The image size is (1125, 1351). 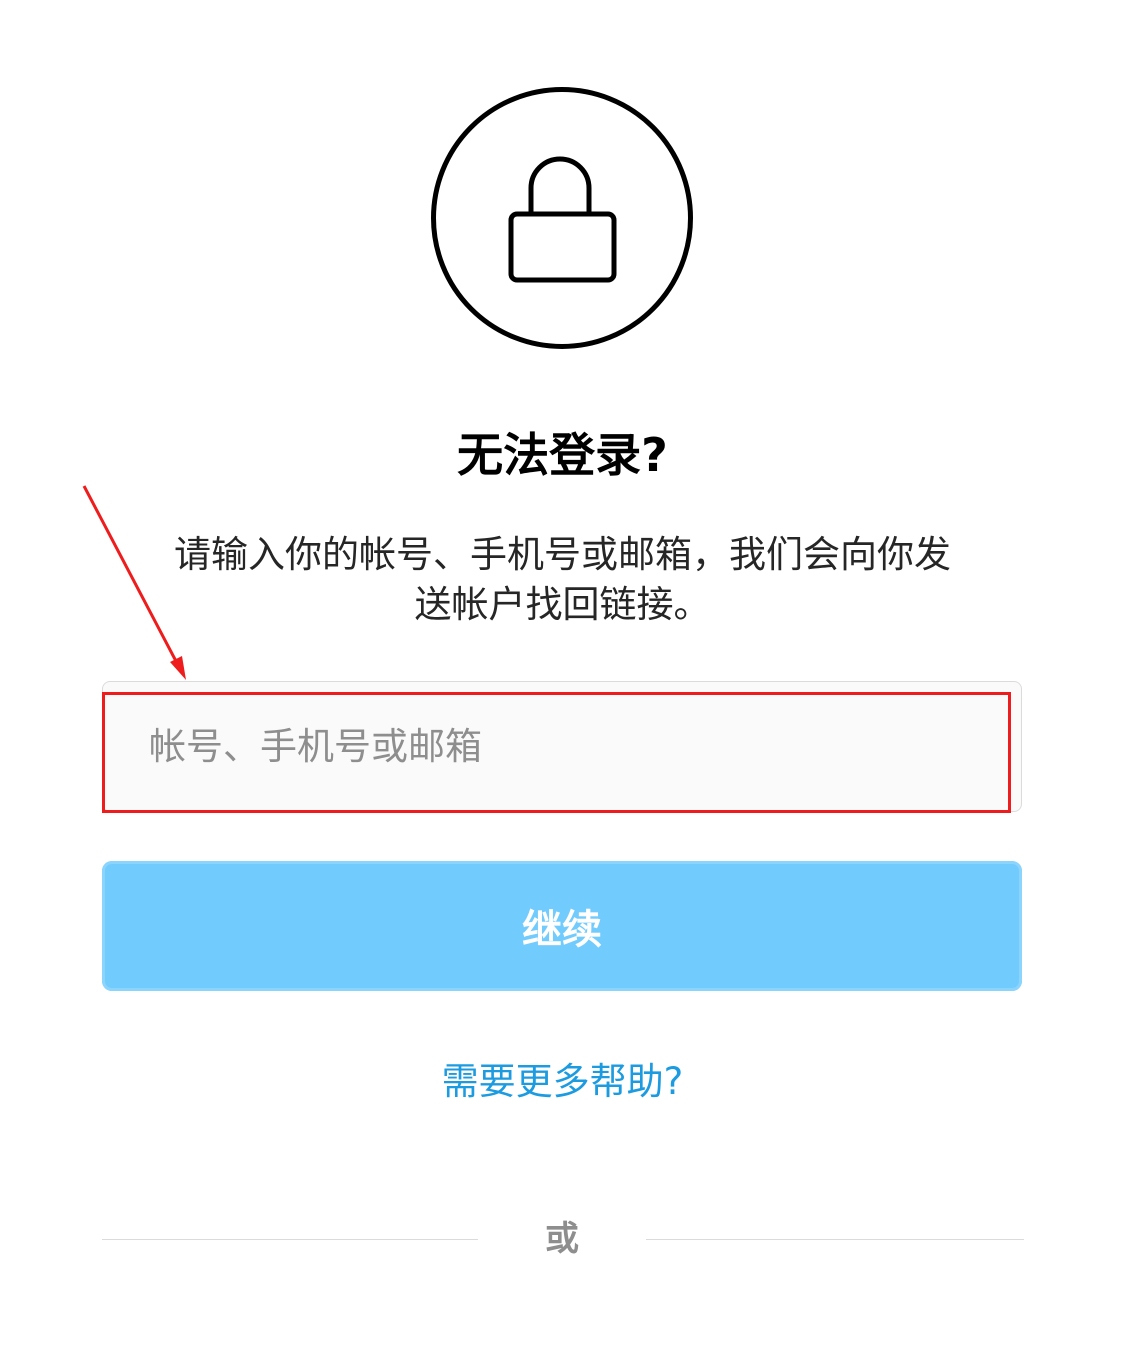 I want to click on need-help-link: 需要更多帮助?, so click(x=562, y=1082).